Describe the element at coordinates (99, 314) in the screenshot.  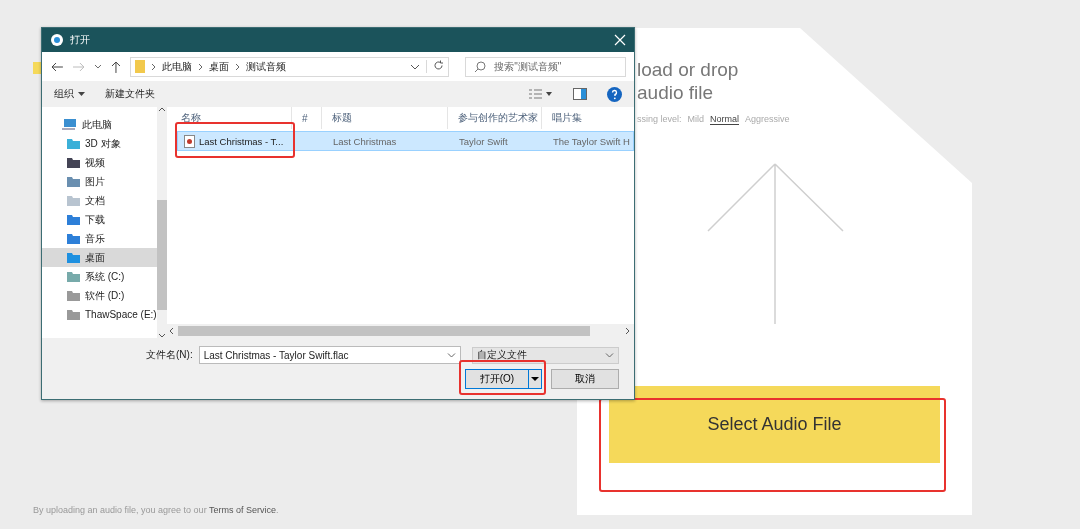
I see `nav-item: ThawSpace (E:)` at that location.